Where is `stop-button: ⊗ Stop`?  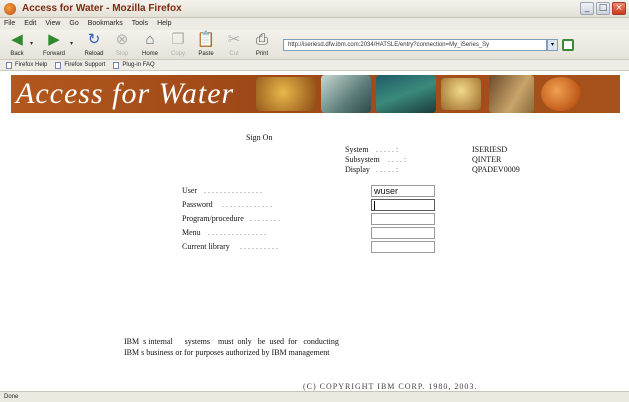 stop-button: ⊗ Stop is located at coordinates (122, 44).